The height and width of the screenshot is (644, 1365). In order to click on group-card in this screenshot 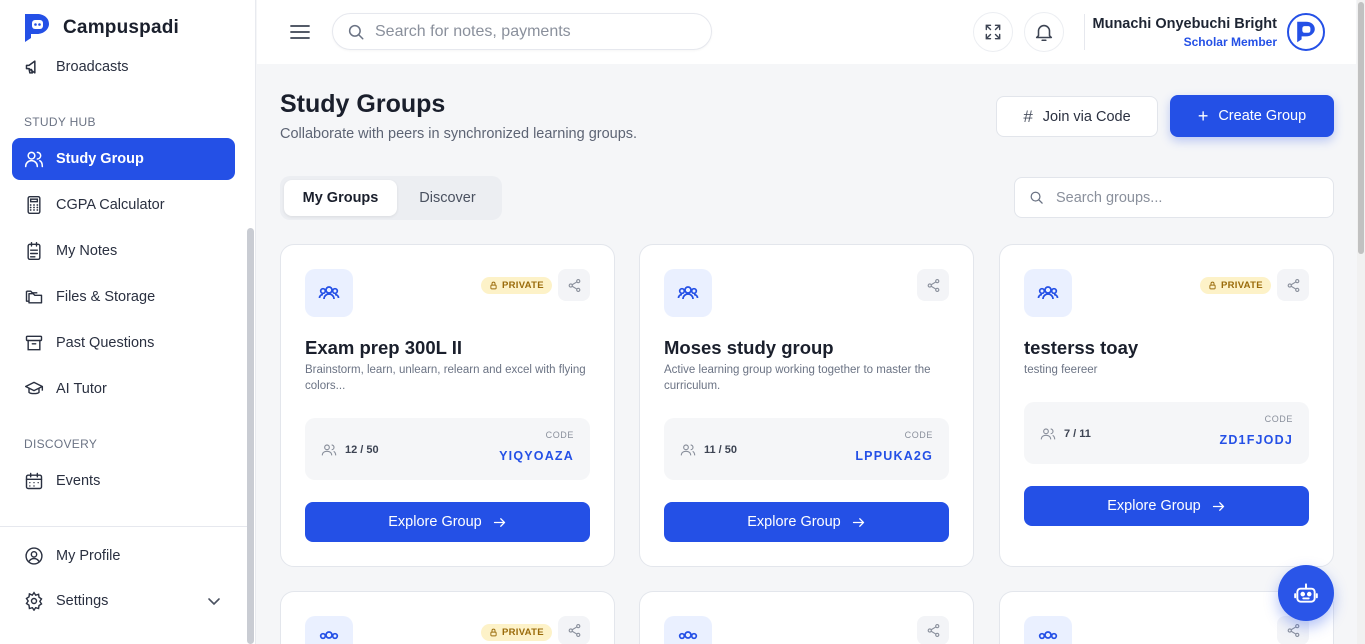, I will do `click(806, 617)`.